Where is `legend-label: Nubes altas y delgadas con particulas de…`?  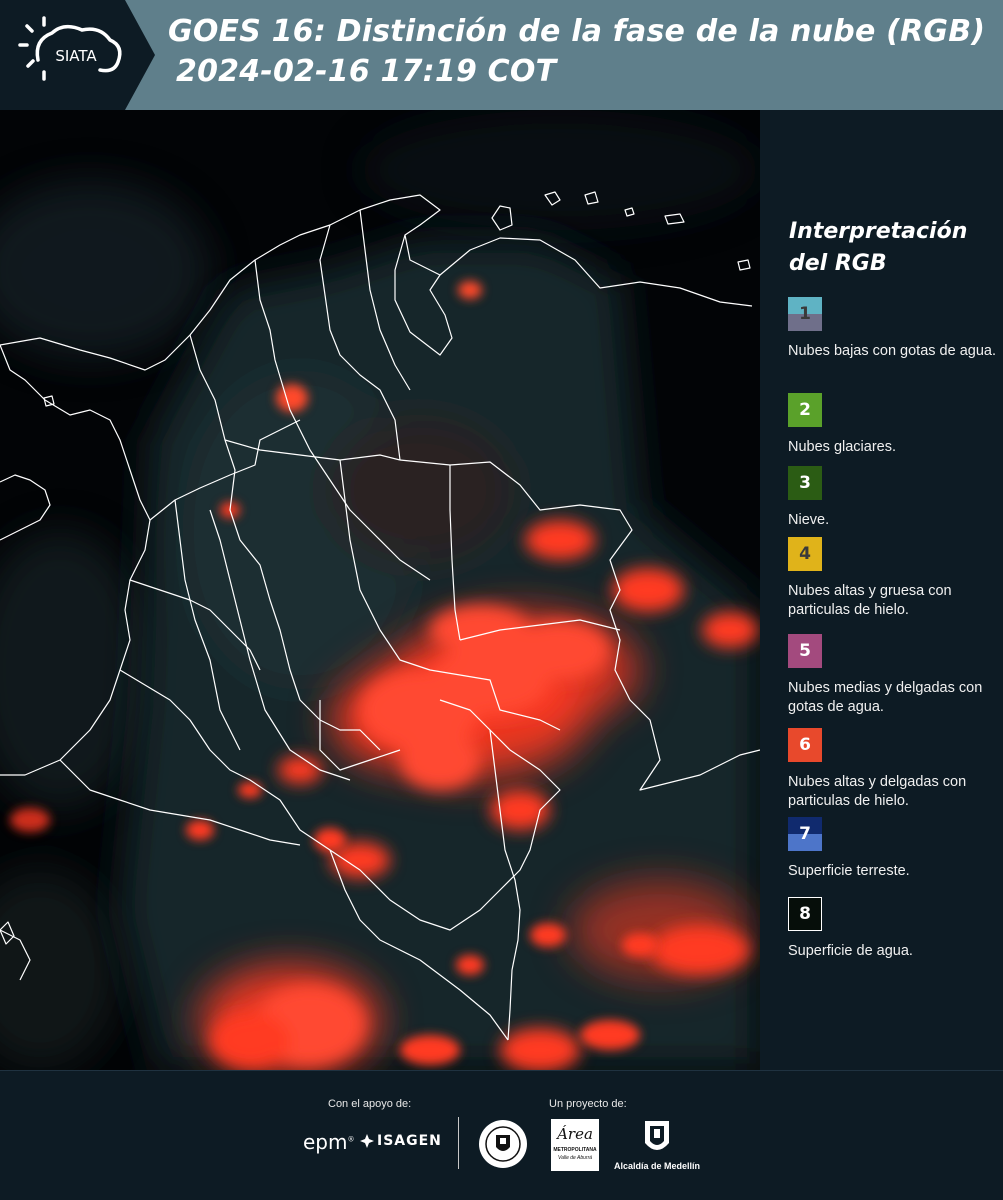
legend-label: Nubes altas y delgadas con particulas de… is located at coordinates (877, 791).